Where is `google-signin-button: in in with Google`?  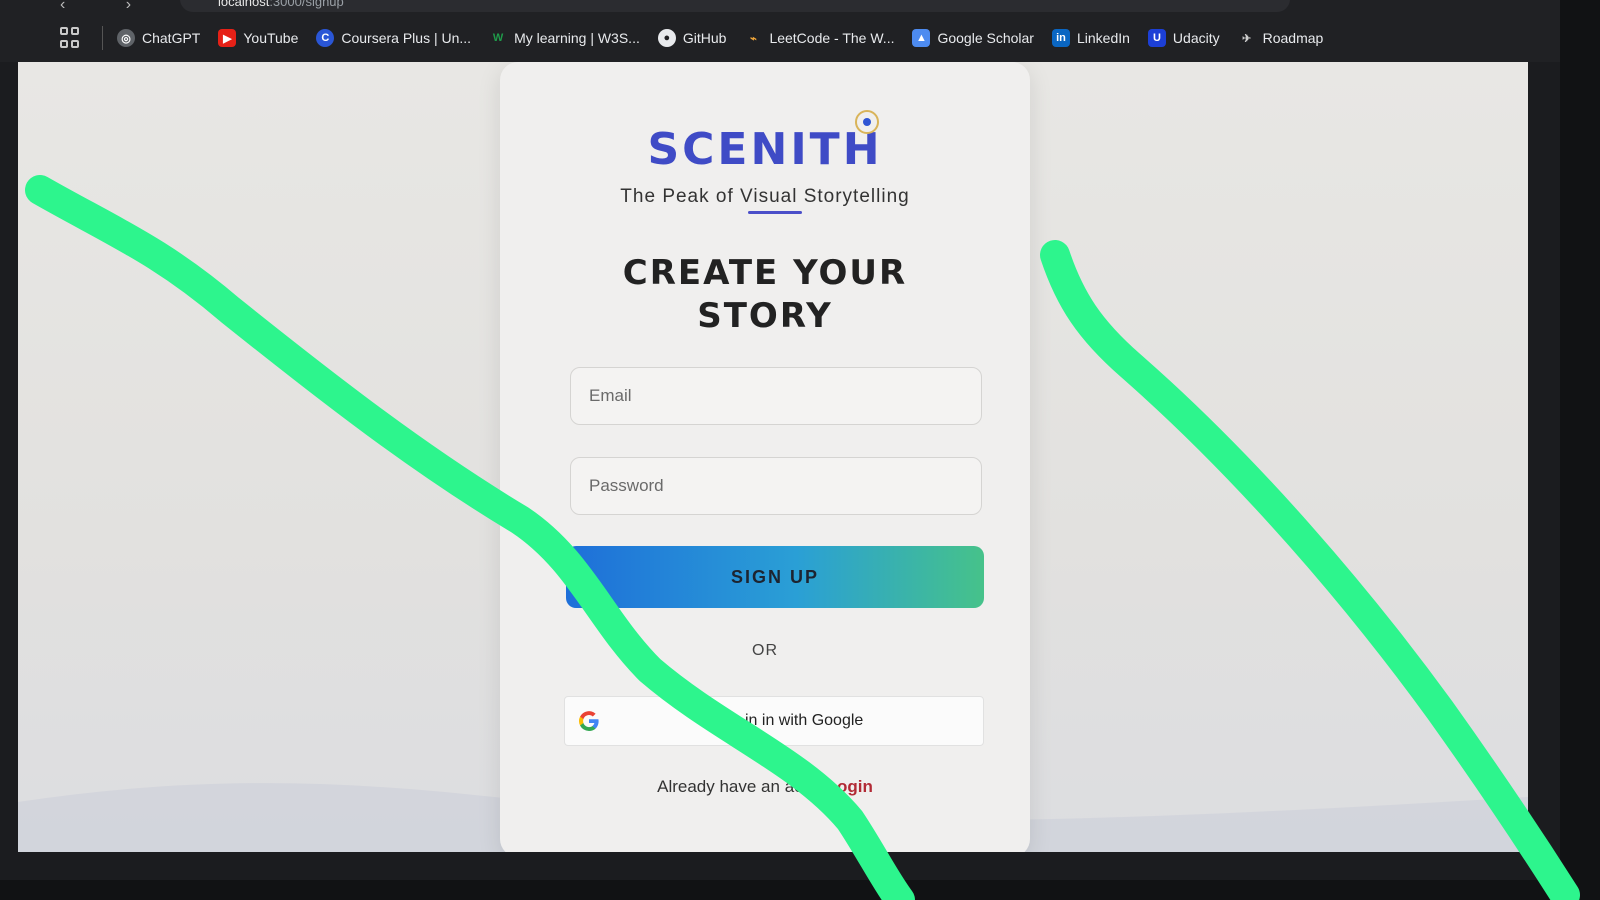
google-signin-button: in in with Google is located at coordinates (774, 721).